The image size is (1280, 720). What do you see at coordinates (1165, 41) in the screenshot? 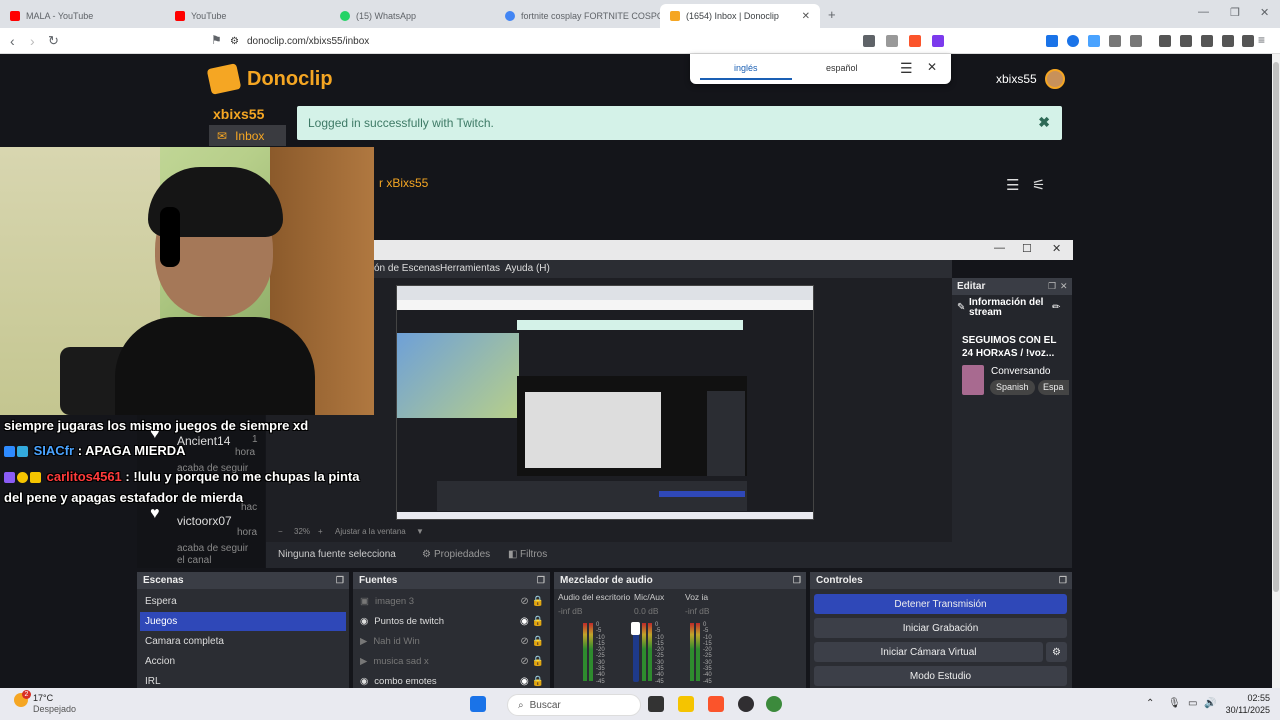
I see `media-icon` at bounding box center [1165, 41].